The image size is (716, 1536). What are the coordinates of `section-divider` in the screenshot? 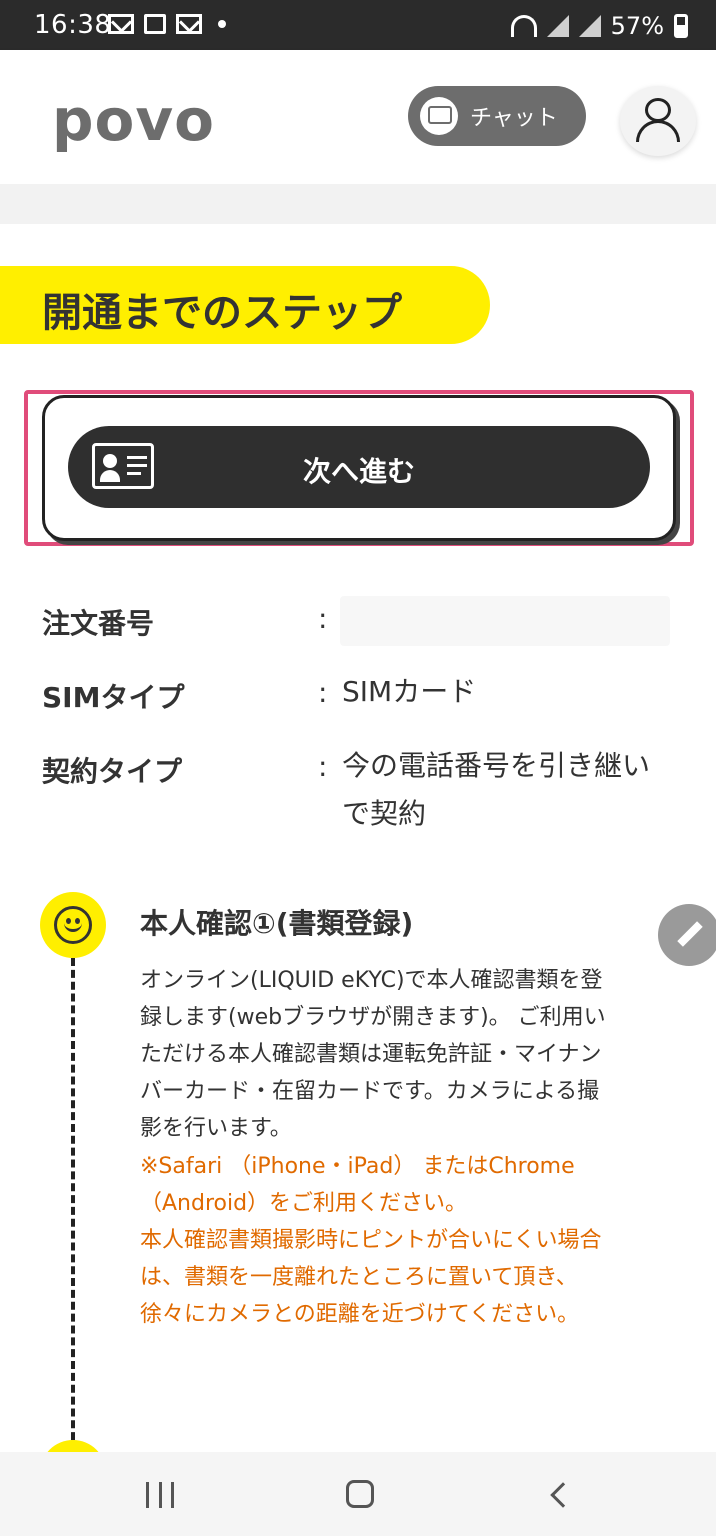 It's located at (358, 204).